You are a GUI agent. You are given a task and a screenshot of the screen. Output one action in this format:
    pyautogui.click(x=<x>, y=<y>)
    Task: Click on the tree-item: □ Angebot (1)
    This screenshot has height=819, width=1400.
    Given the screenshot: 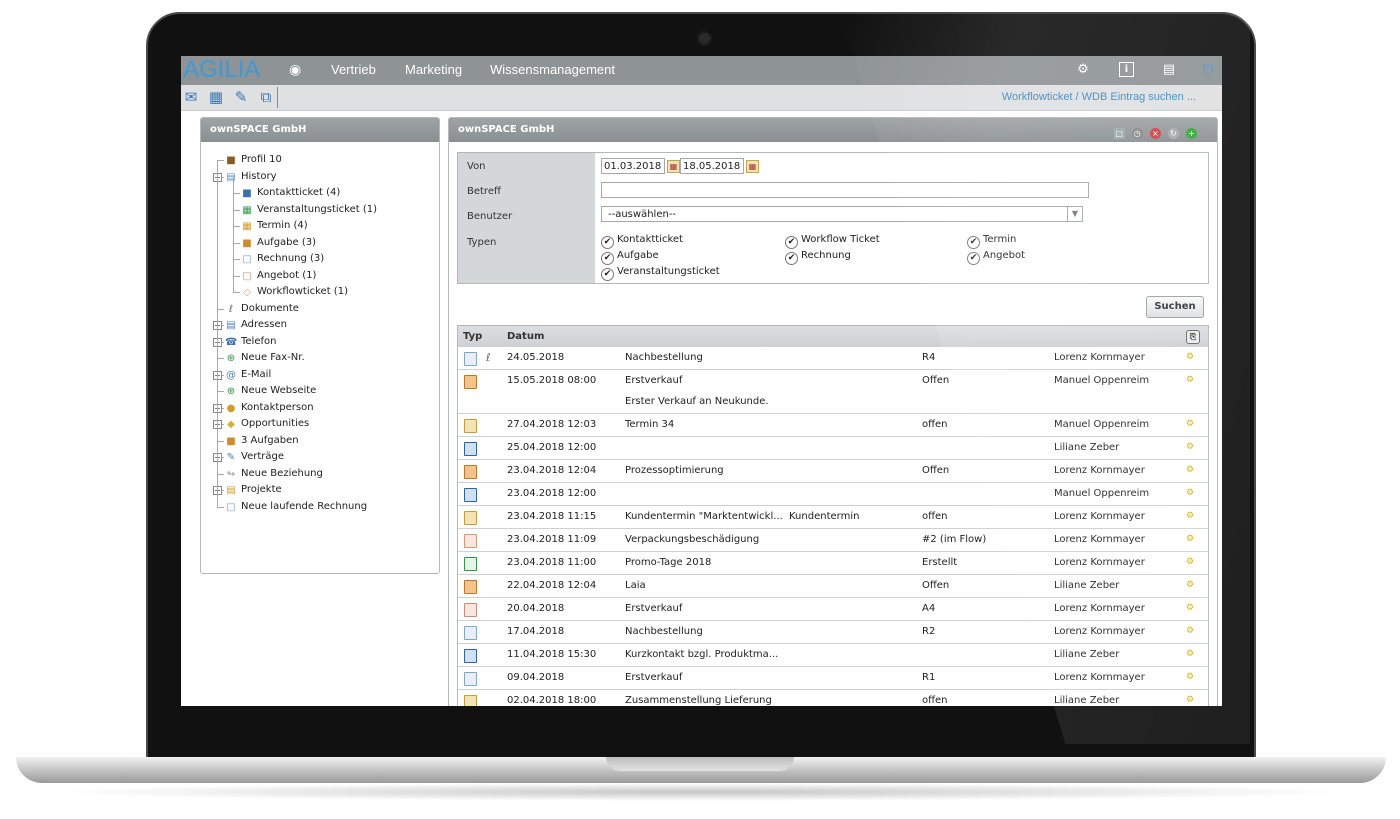 What is the action you would take?
    pyautogui.click(x=278, y=276)
    